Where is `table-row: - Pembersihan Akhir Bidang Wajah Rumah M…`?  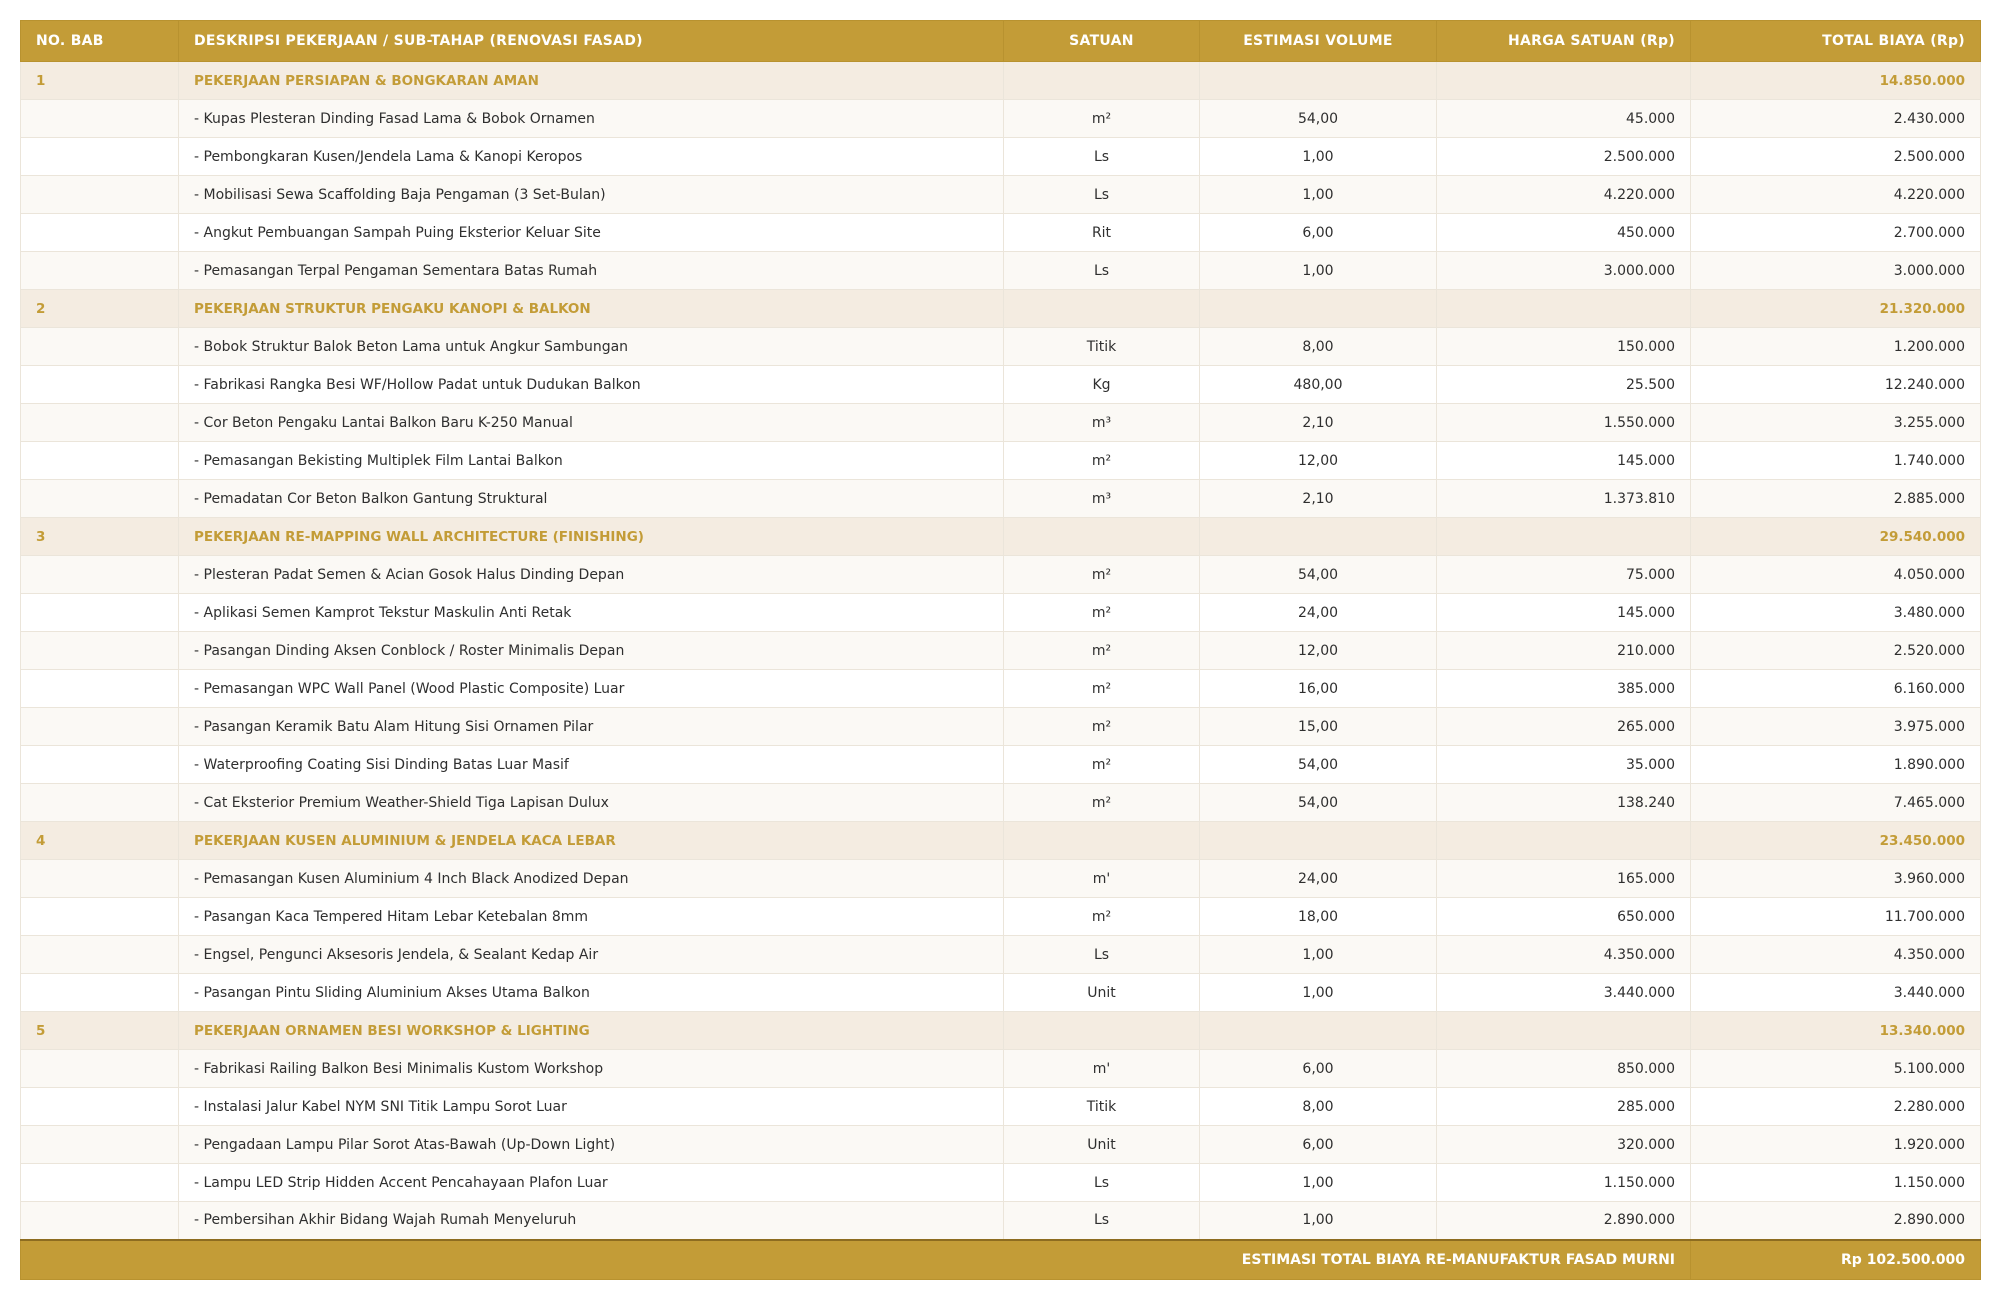
table-row: - Pembersihan Akhir Bidang Wajah Rumah M… is located at coordinates (1000, 1220).